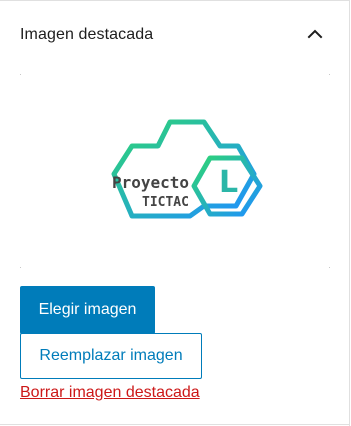 Image resolution: width=351 pixels, height=426 pixels. Describe the element at coordinates (228, 182) in the screenshot. I see `logo-letter: L` at that location.